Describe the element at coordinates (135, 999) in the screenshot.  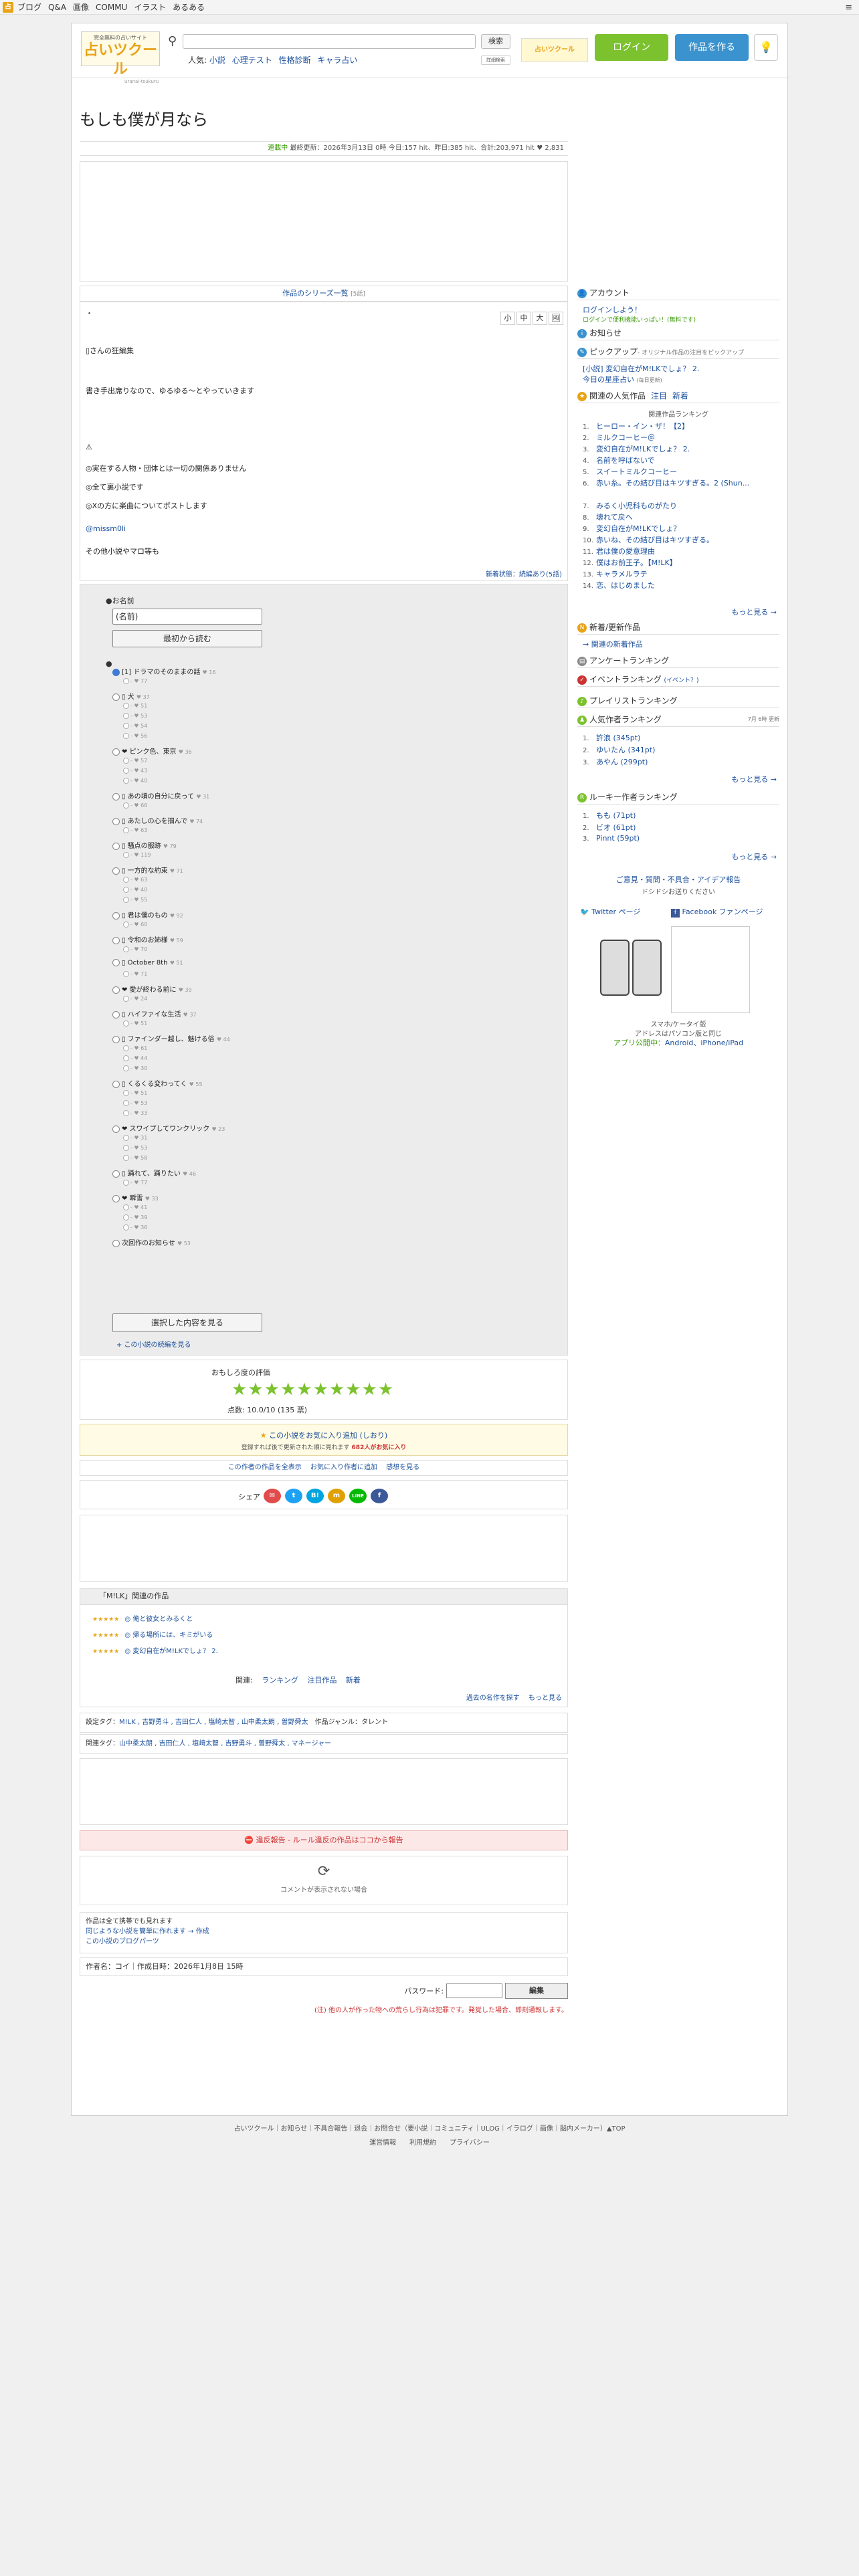
I see `chapter-sub-option: - ♥ 24` at that location.